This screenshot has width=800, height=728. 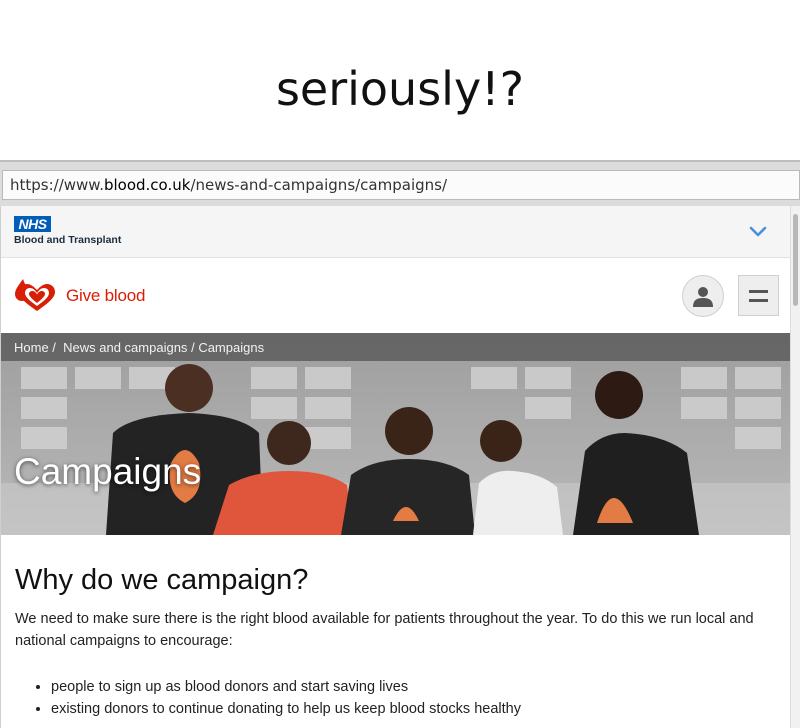 What do you see at coordinates (108, 471) in the screenshot?
I see `page-title: Campaigns` at bounding box center [108, 471].